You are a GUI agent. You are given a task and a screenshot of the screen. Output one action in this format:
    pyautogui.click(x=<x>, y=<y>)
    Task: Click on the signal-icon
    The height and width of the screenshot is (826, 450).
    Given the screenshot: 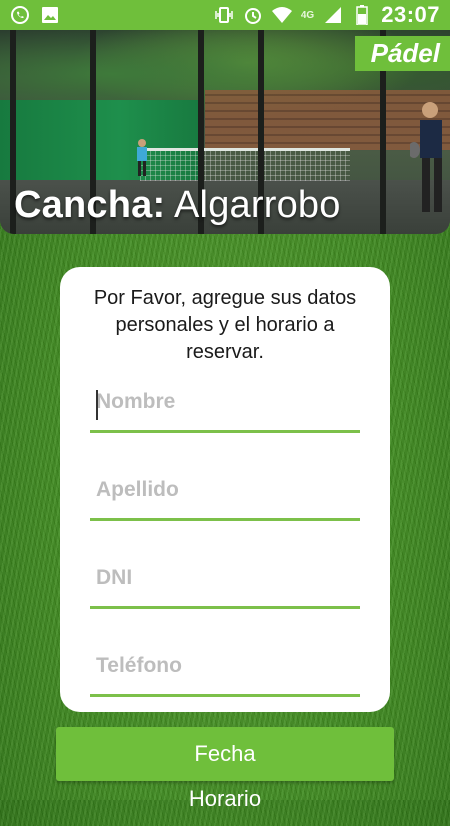 What is the action you would take?
    pyautogui.click(x=333, y=15)
    